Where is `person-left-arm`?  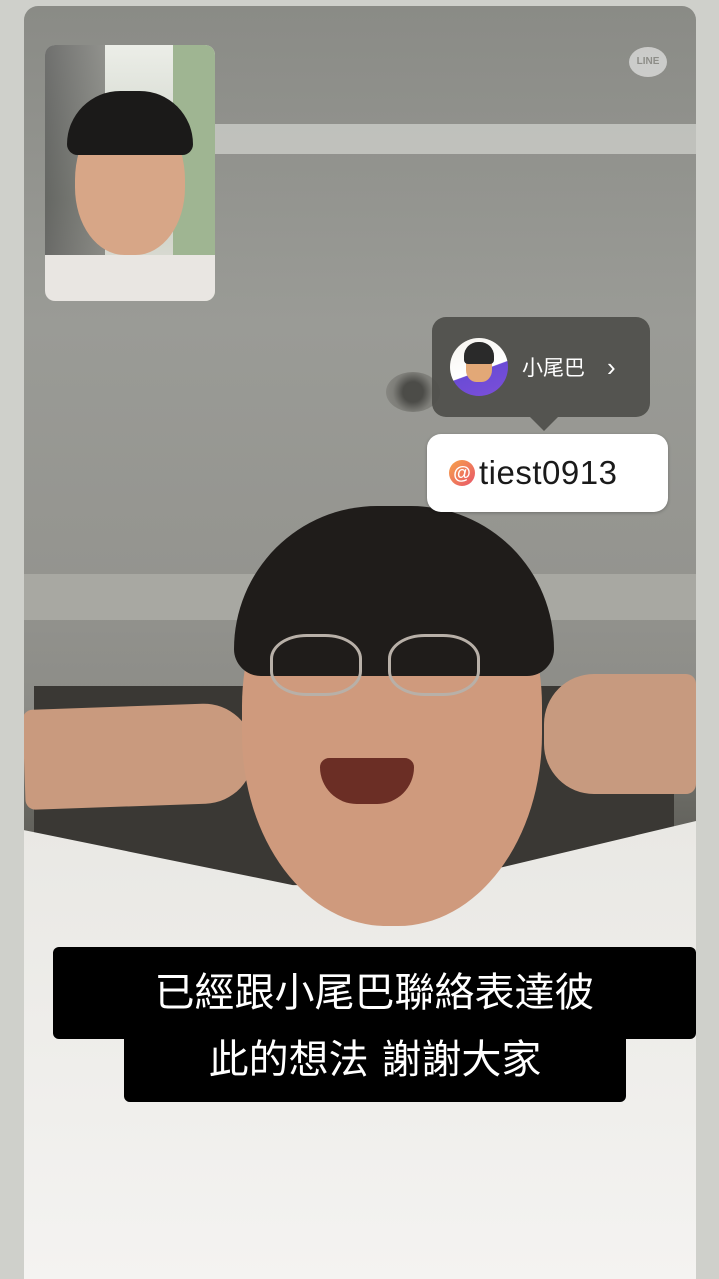 person-left-arm is located at coordinates (140, 756).